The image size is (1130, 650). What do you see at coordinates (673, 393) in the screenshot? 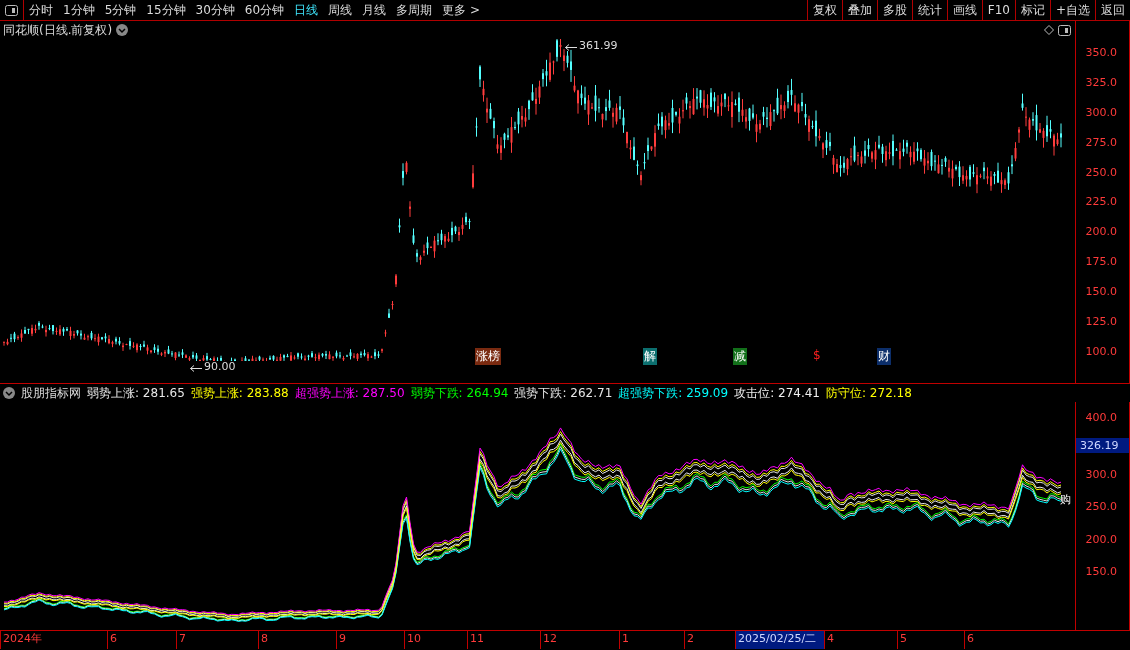
I see `legend-item: 超强势下跌: 259.09` at bounding box center [673, 393].